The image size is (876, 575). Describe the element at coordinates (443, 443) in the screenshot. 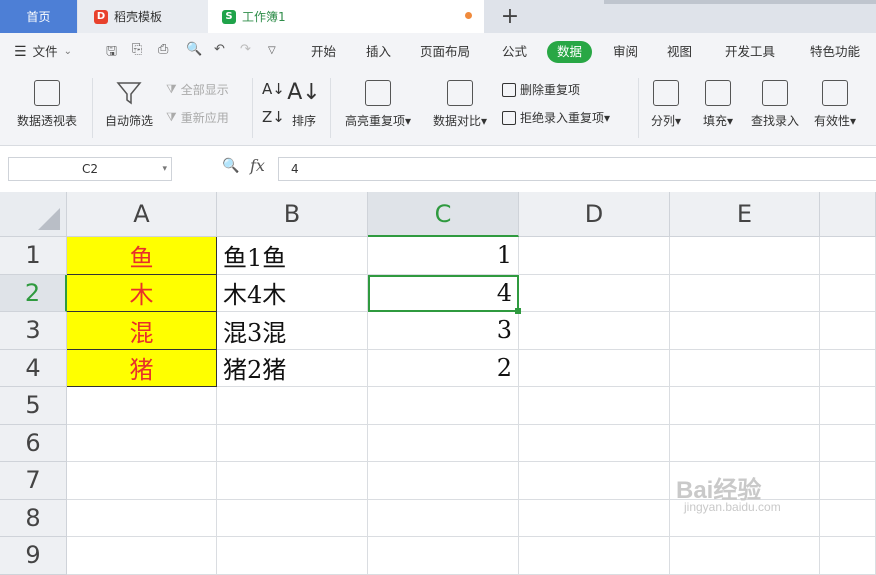

I see `cell-c6` at that location.